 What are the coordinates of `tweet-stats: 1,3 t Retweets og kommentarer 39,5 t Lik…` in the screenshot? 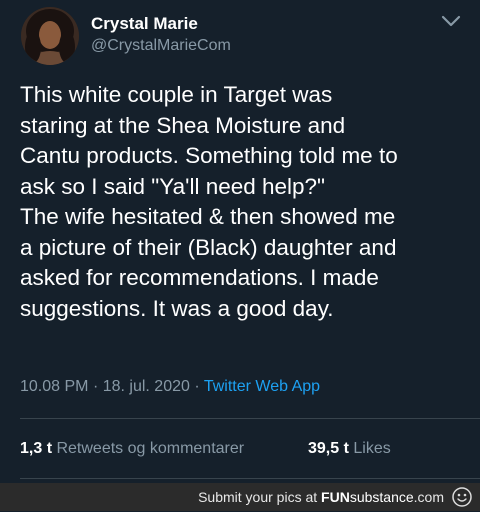 It's located at (205, 449).